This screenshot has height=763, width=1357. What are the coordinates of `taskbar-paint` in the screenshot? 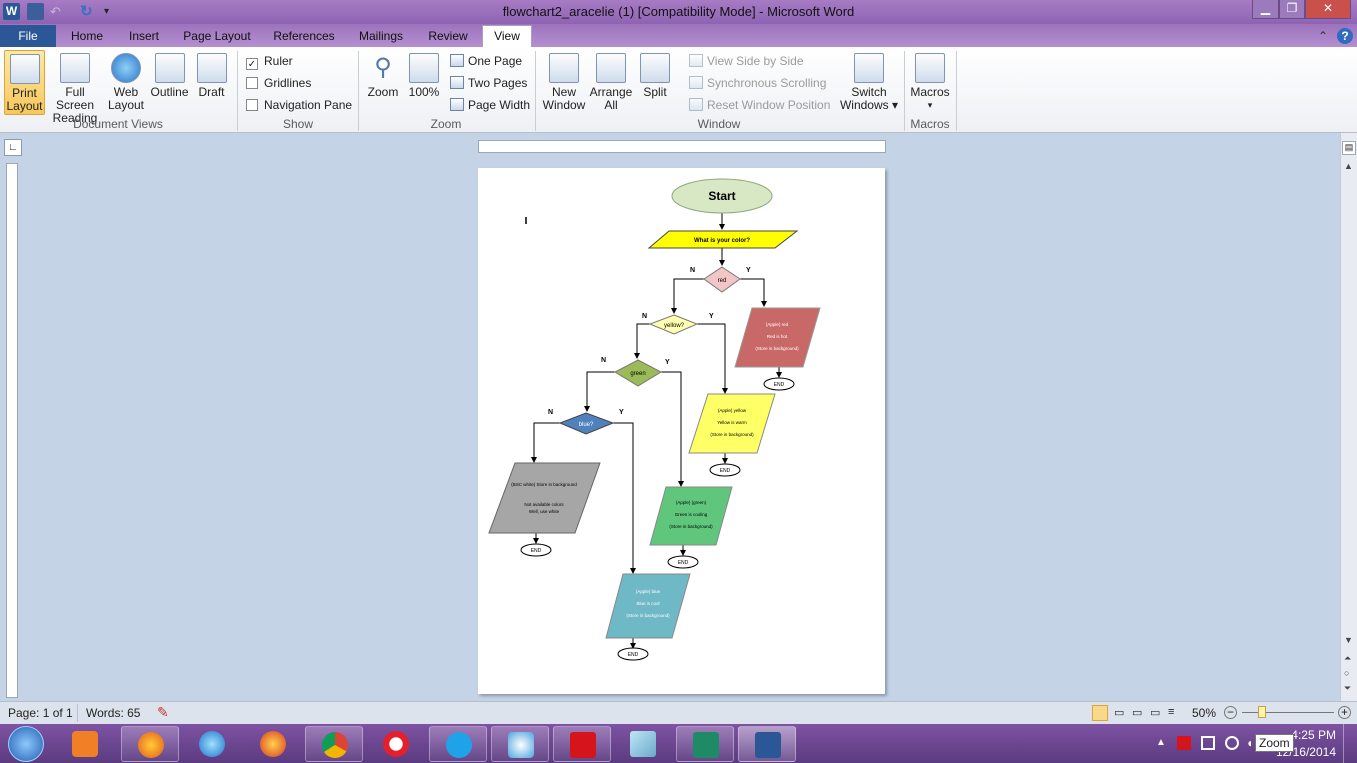 It's located at (520, 744).